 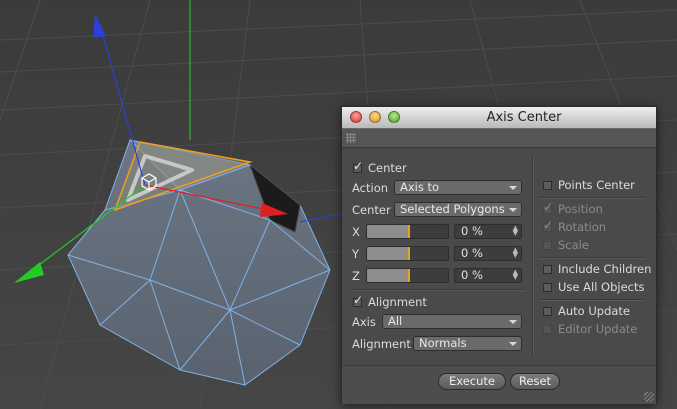 I want to click on axis-dropdown-value: All, so click(x=395, y=321).